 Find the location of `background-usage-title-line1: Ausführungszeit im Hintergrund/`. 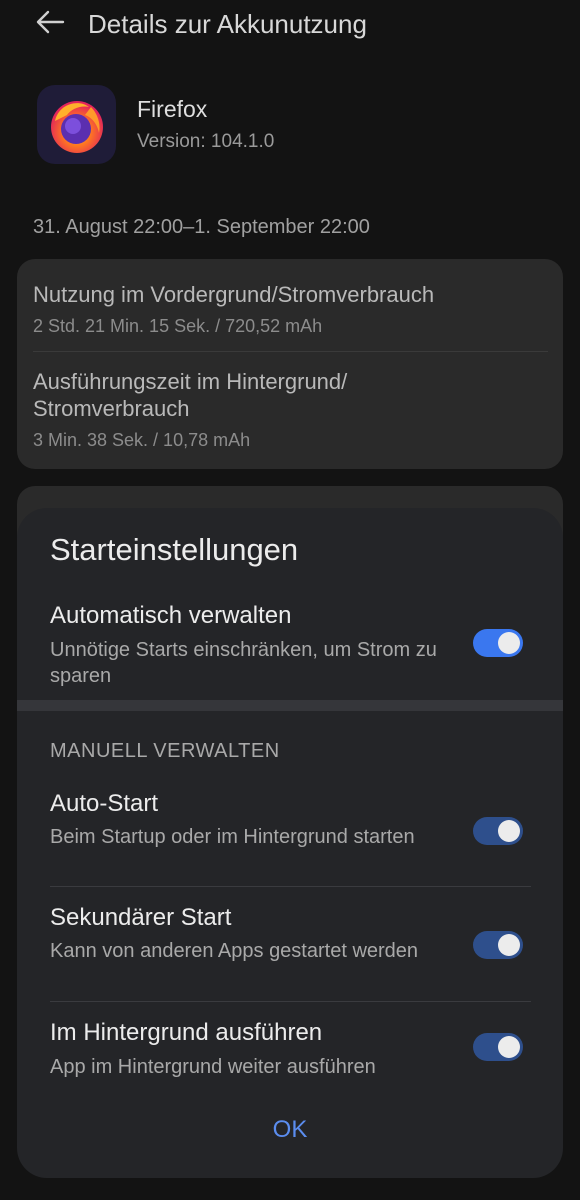

background-usage-title-line1: Ausführungszeit im Hintergrund/ is located at coordinates (190, 381).